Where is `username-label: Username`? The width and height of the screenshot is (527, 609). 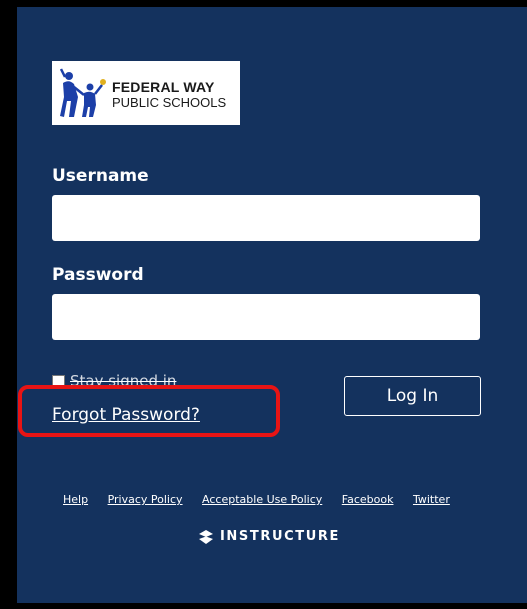 username-label: Username is located at coordinates (100, 176).